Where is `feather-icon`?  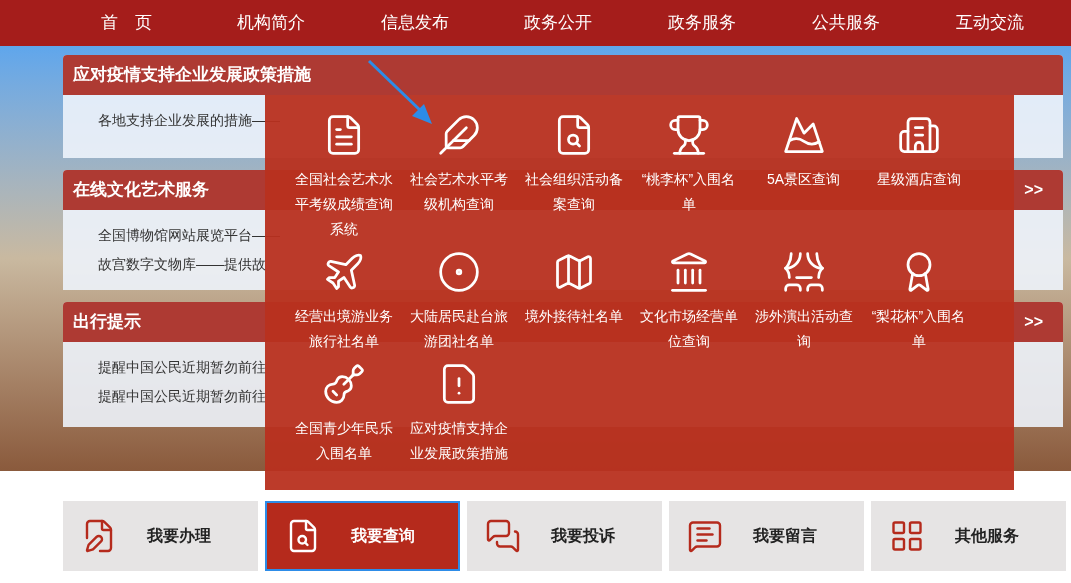
feather-icon is located at coordinates (458, 135).